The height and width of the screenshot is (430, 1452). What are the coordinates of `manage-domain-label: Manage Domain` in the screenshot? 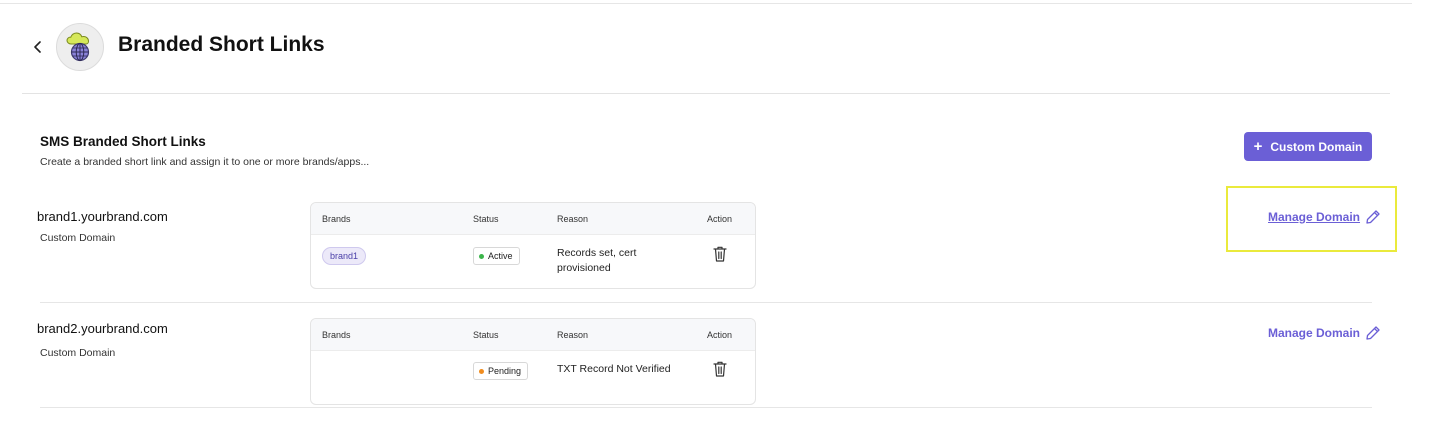 It's located at (1314, 333).